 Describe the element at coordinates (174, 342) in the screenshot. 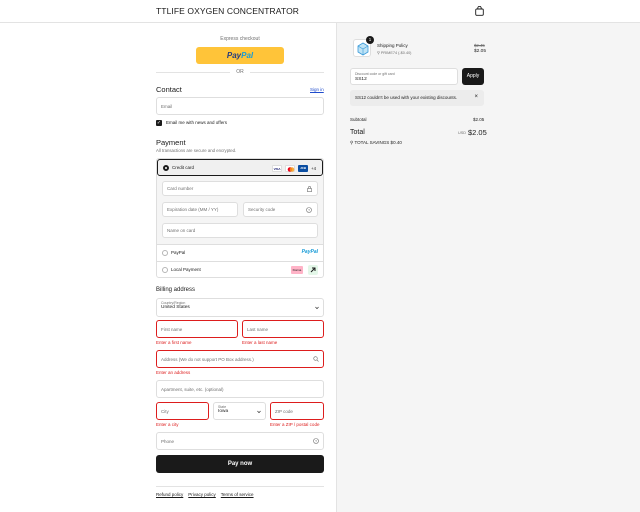

I see `first-name-error: Enter a first name` at that location.